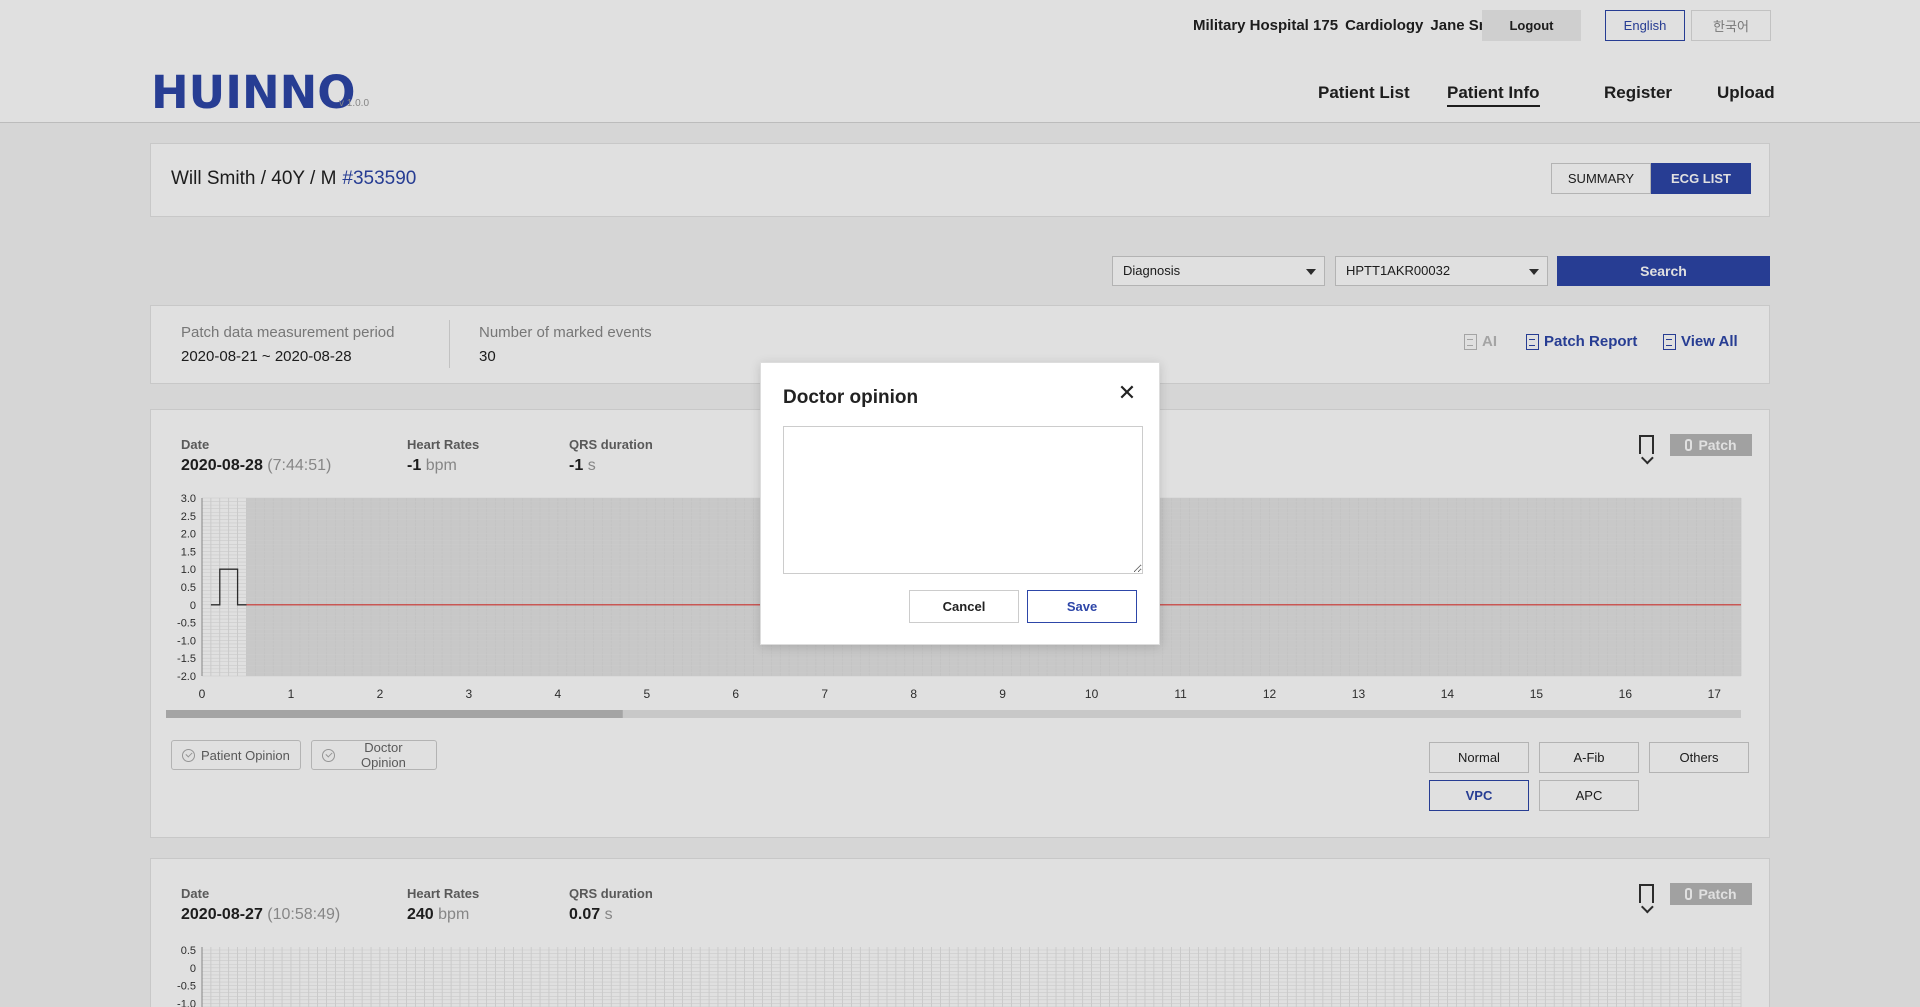 Image resolution: width=1920 pixels, height=1007 pixels. What do you see at coordinates (1082, 606) in the screenshot?
I see `save-button: Save` at bounding box center [1082, 606].